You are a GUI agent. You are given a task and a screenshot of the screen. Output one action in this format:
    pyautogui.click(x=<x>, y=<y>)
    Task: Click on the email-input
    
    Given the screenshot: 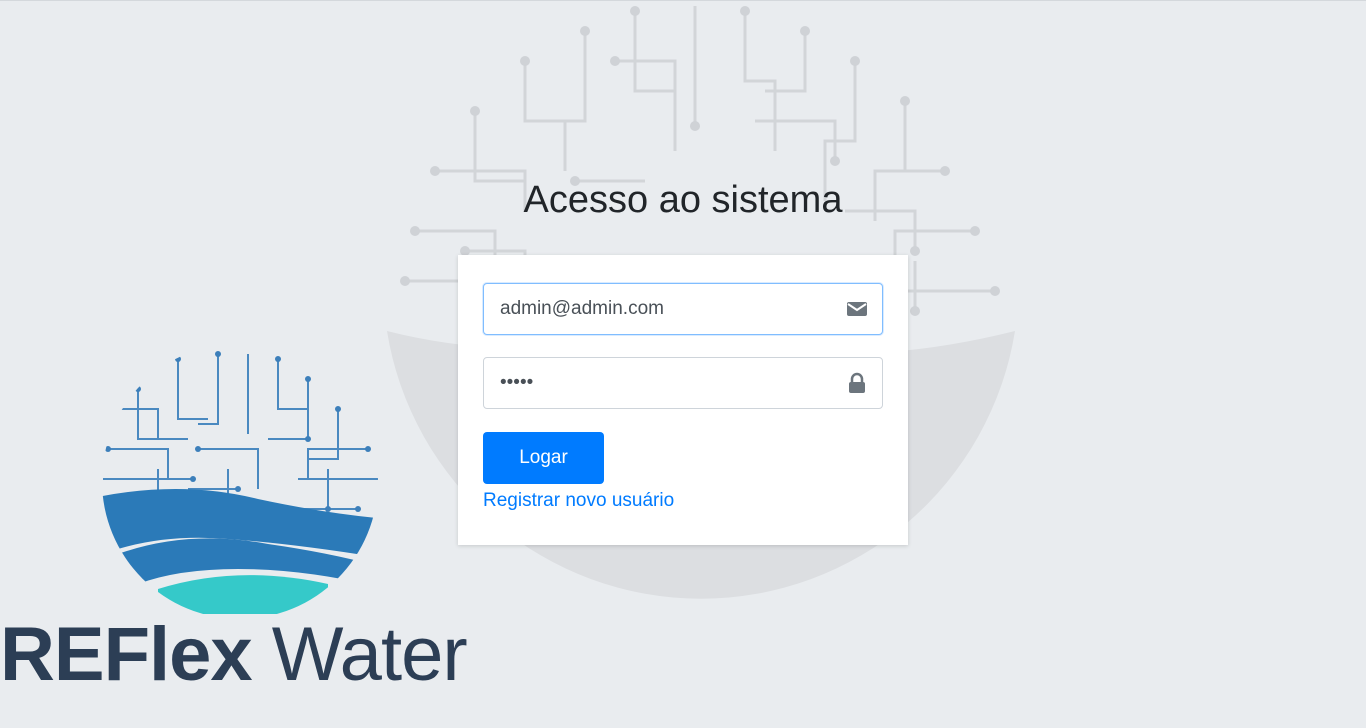 What is the action you would take?
    pyautogui.click(x=665, y=309)
    